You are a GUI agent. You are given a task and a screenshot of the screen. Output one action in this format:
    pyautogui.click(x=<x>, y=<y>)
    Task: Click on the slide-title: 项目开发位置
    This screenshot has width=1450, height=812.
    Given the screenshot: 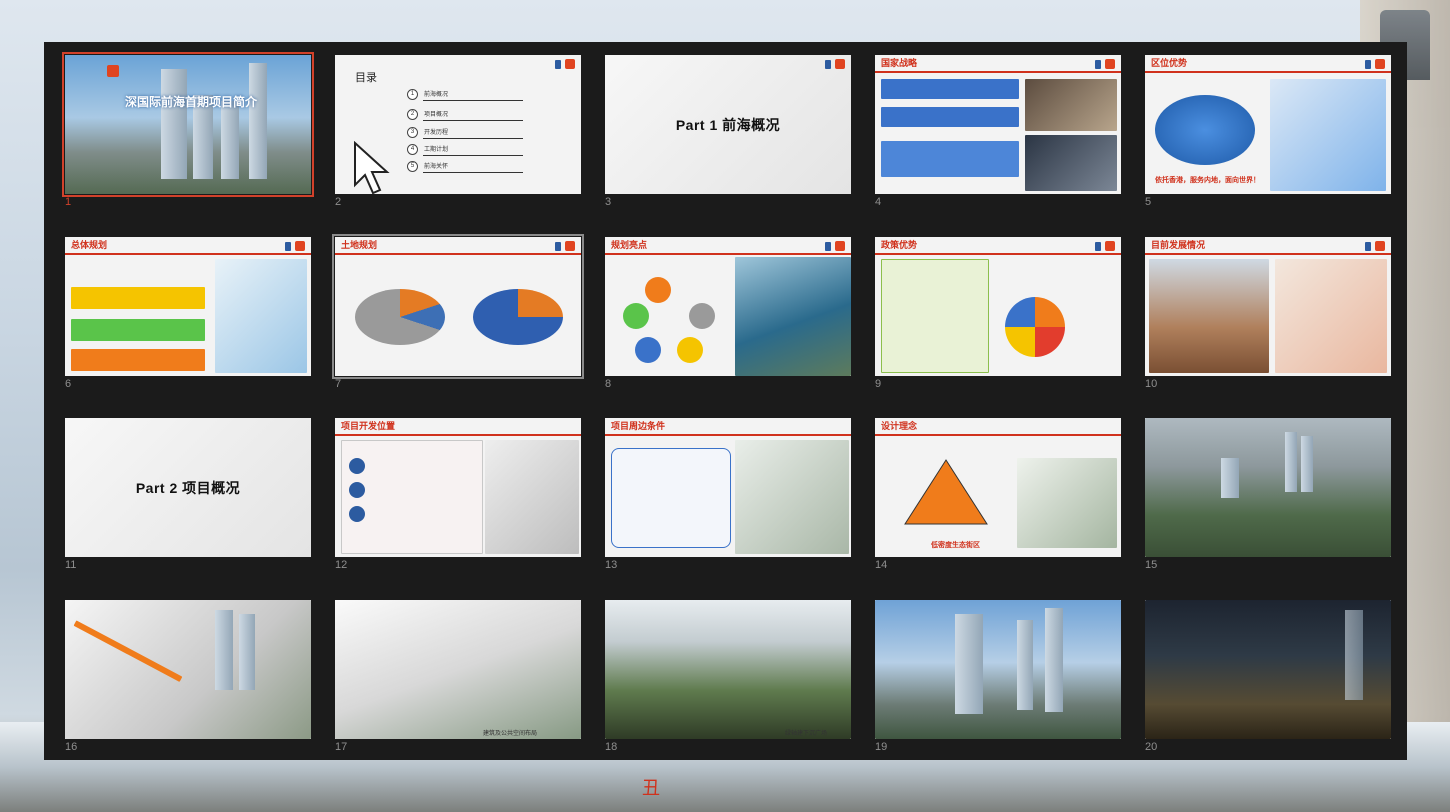 What is the action you would take?
    pyautogui.click(x=368, y=426)
    